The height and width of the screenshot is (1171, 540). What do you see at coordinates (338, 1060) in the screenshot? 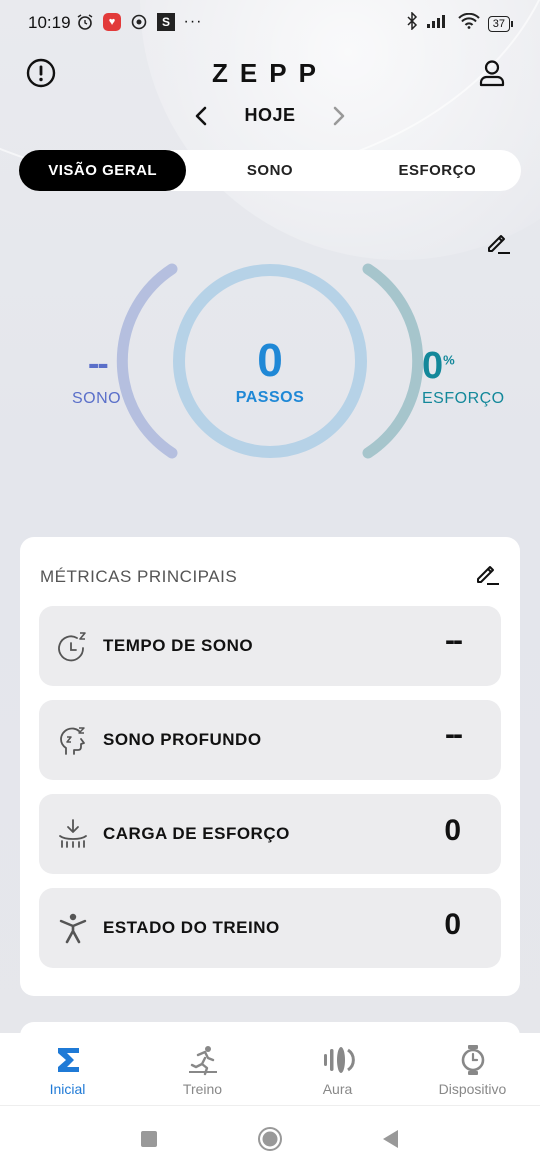
I see `aura-waves-icon` at bounding box center [338, 1060].